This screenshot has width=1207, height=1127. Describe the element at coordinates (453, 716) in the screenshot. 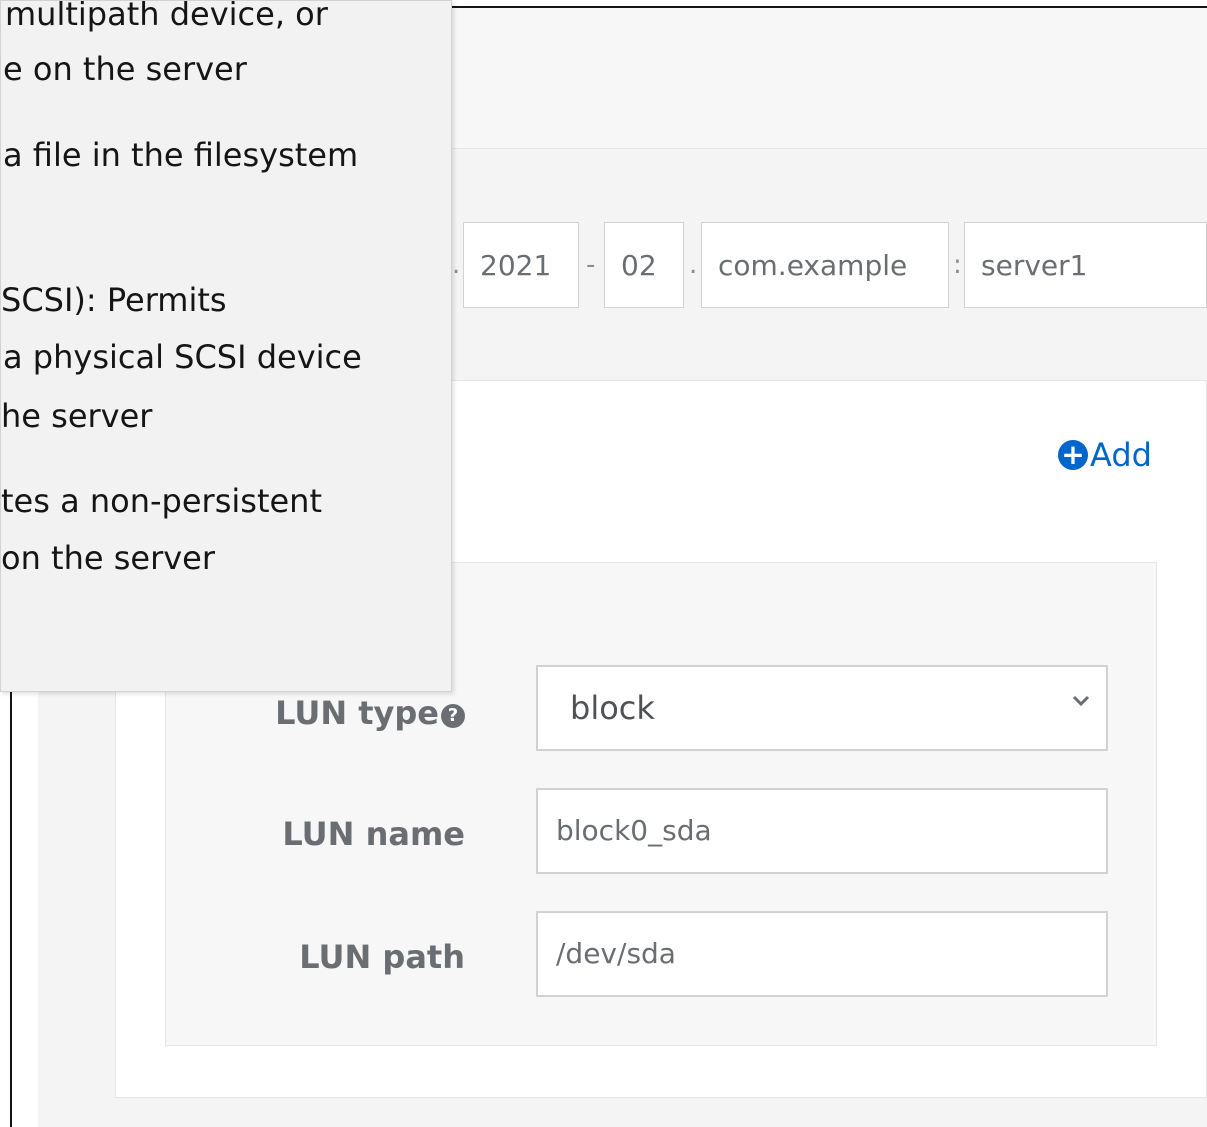

I see `help-icon: ?` at that location.